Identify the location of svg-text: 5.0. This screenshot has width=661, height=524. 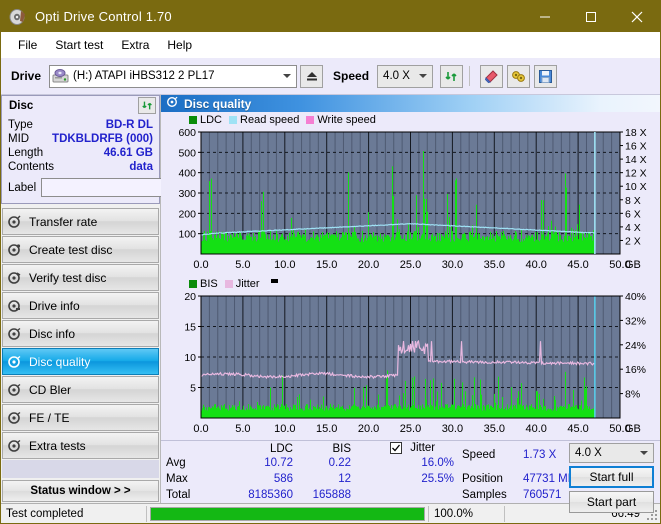
(242, 265).